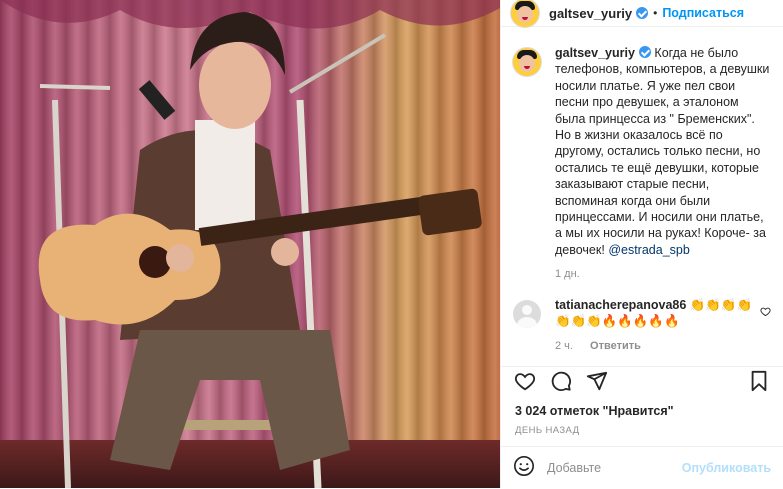  What do you see at coordinates (663, 274) in the screenshot?
I see `caption-time: 1 дн.` at bounding box center [663, 274].